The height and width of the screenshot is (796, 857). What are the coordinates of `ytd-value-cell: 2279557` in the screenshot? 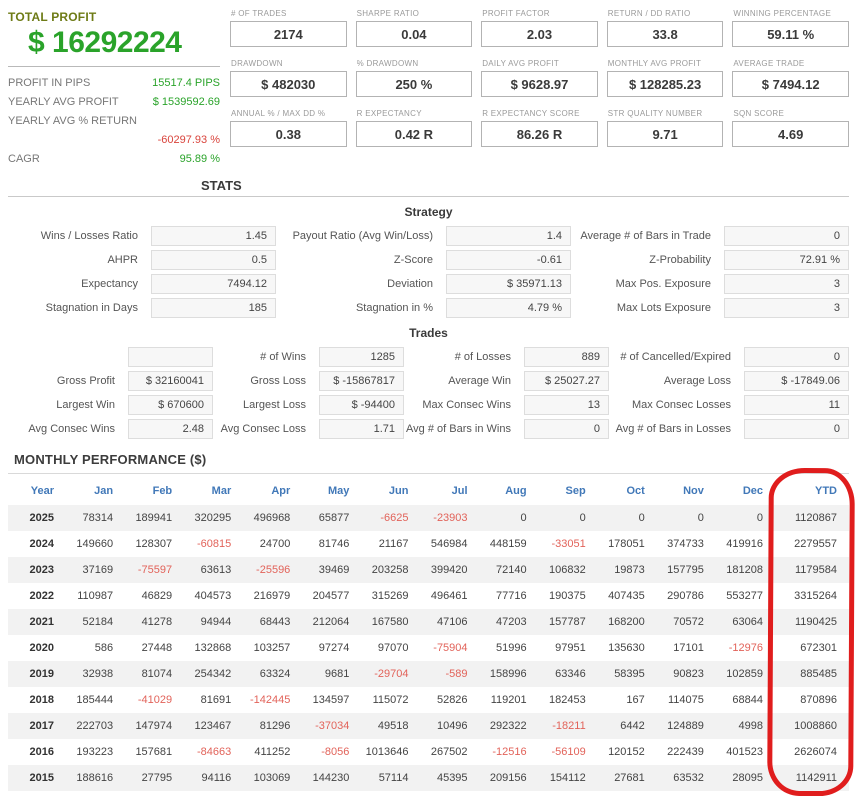 It's located at (815, 544).